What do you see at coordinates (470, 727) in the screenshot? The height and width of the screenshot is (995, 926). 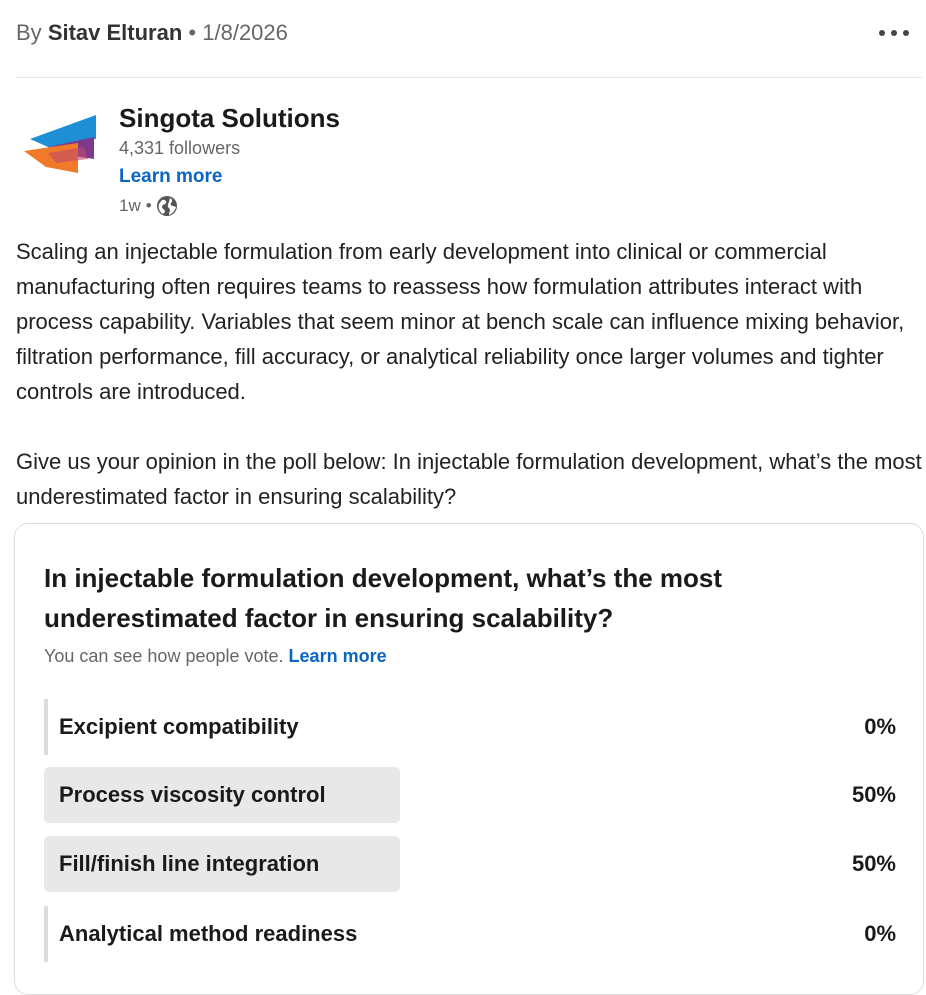 I see `poll-option-excipient-compatibility: Excipient compatibility 0%` at bounding box center [470, 727].